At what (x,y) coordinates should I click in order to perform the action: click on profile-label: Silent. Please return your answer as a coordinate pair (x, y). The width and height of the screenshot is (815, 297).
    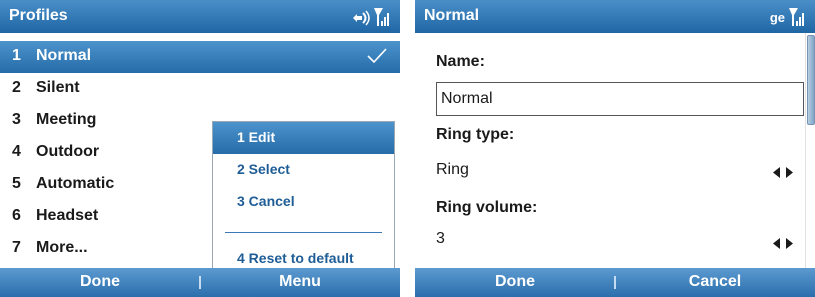
    Looking at the image, I should click on (58, 87).